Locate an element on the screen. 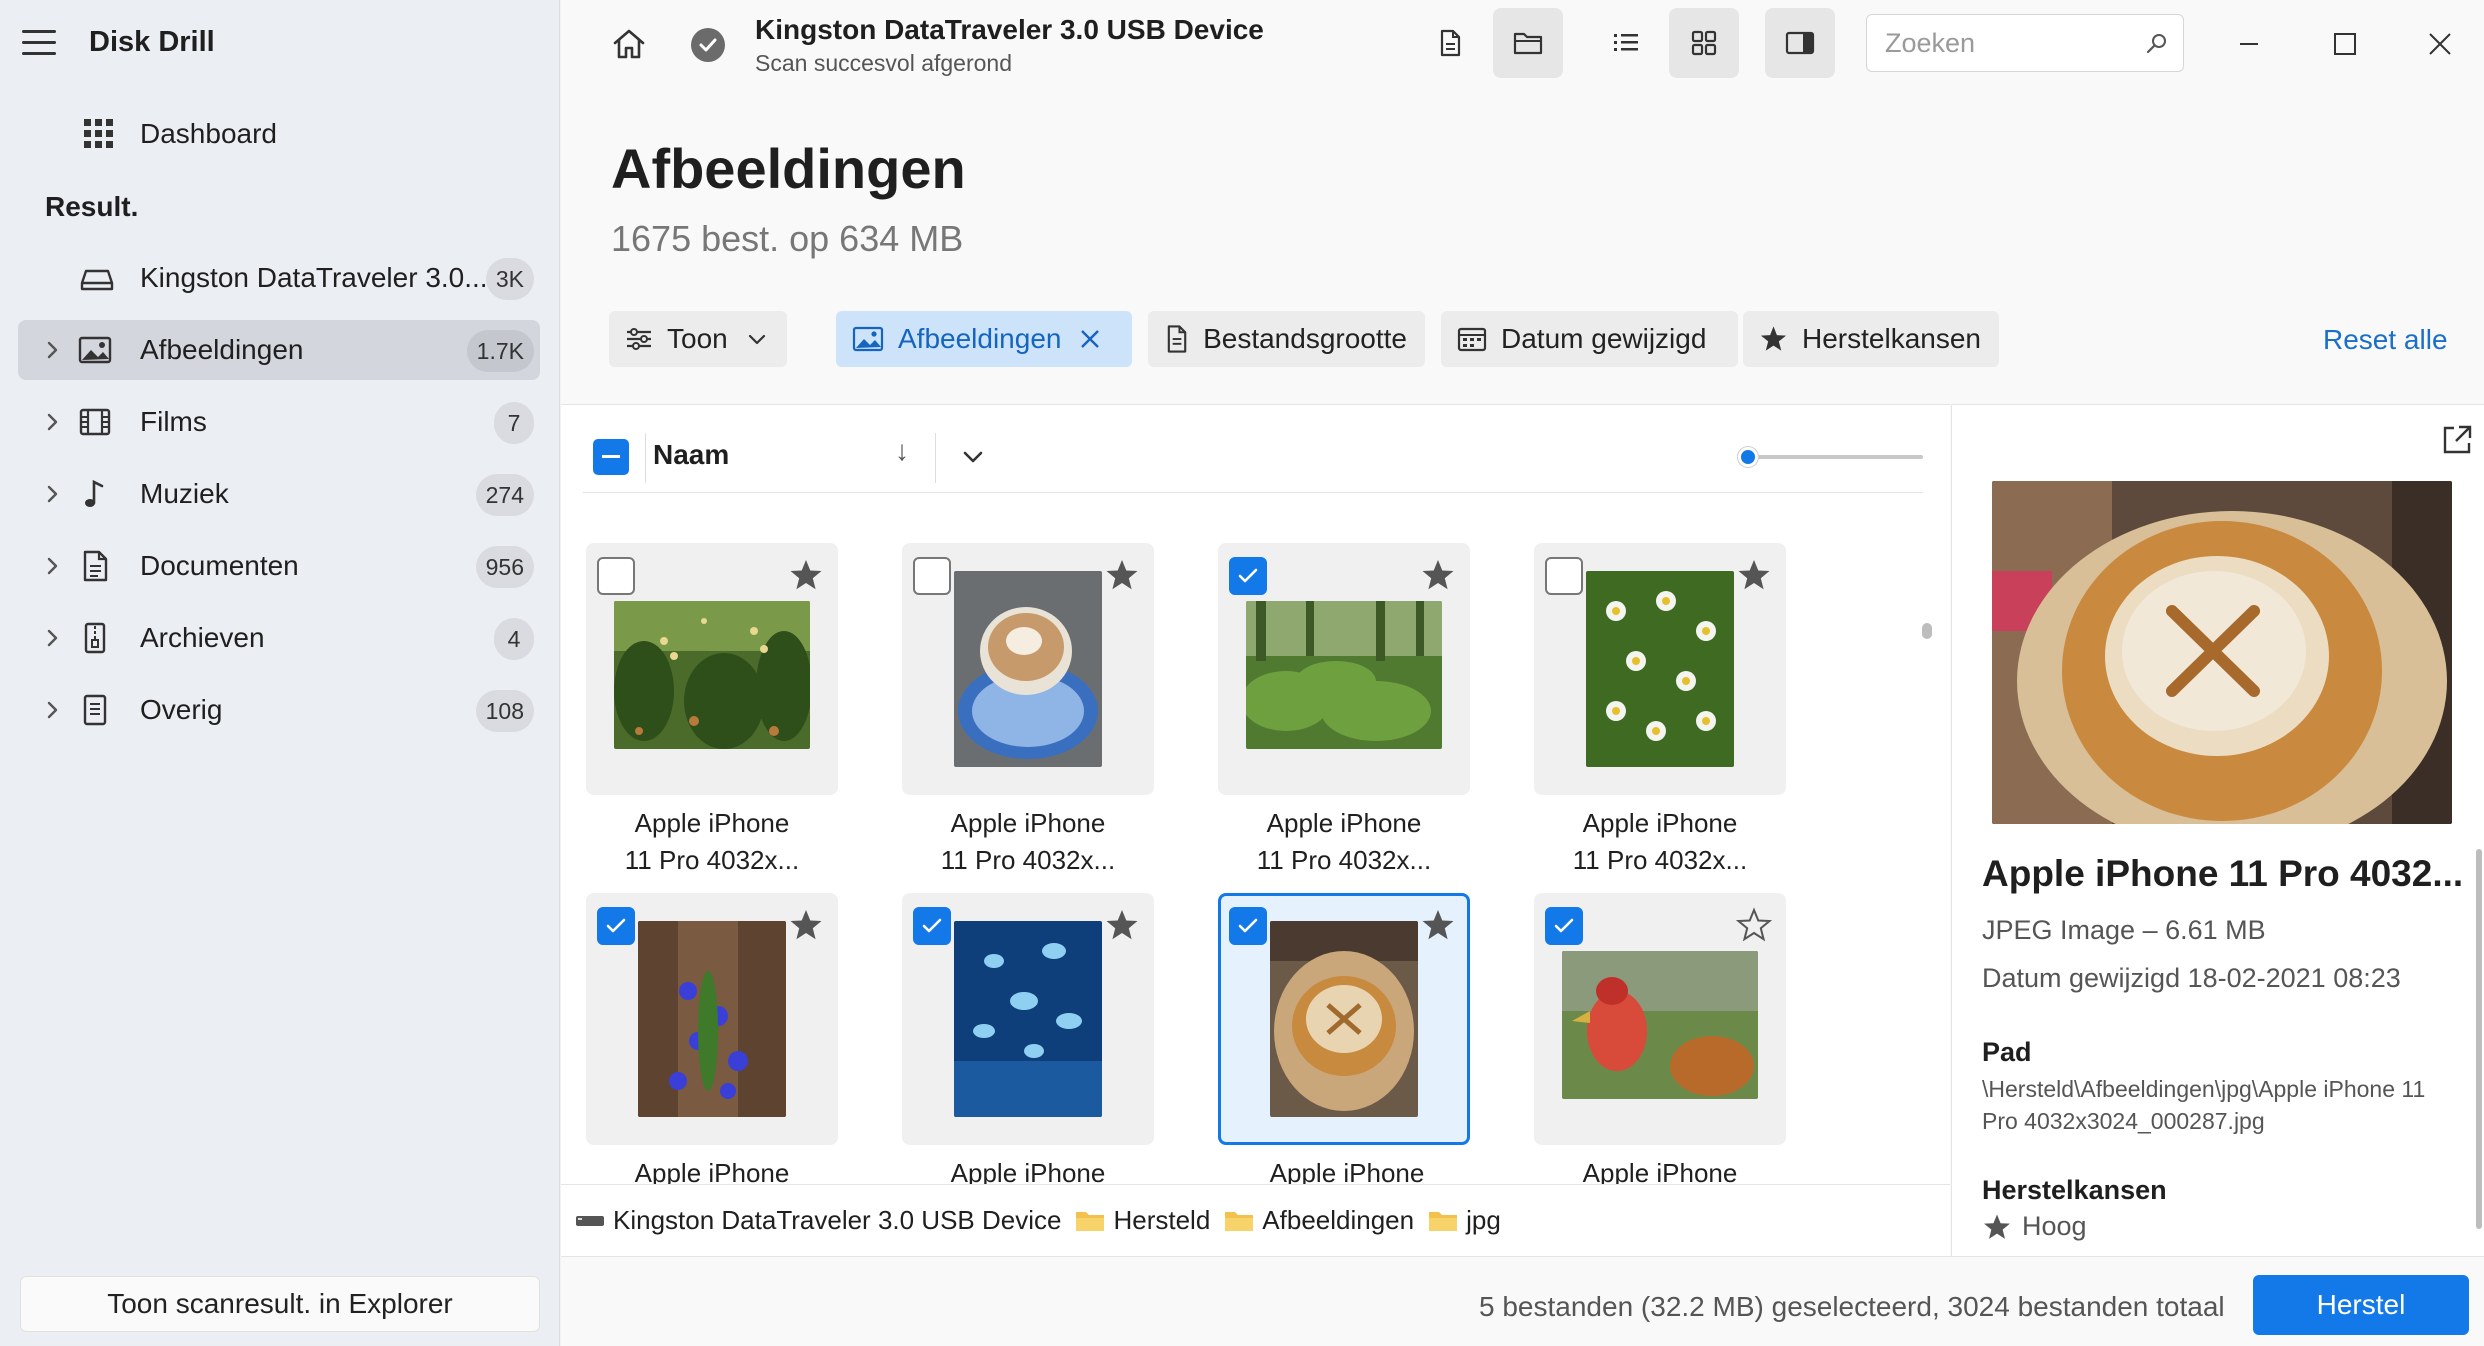 The image size is (2484, 1346). sidebar-item-label: Films is located at coordinates (173, 421).